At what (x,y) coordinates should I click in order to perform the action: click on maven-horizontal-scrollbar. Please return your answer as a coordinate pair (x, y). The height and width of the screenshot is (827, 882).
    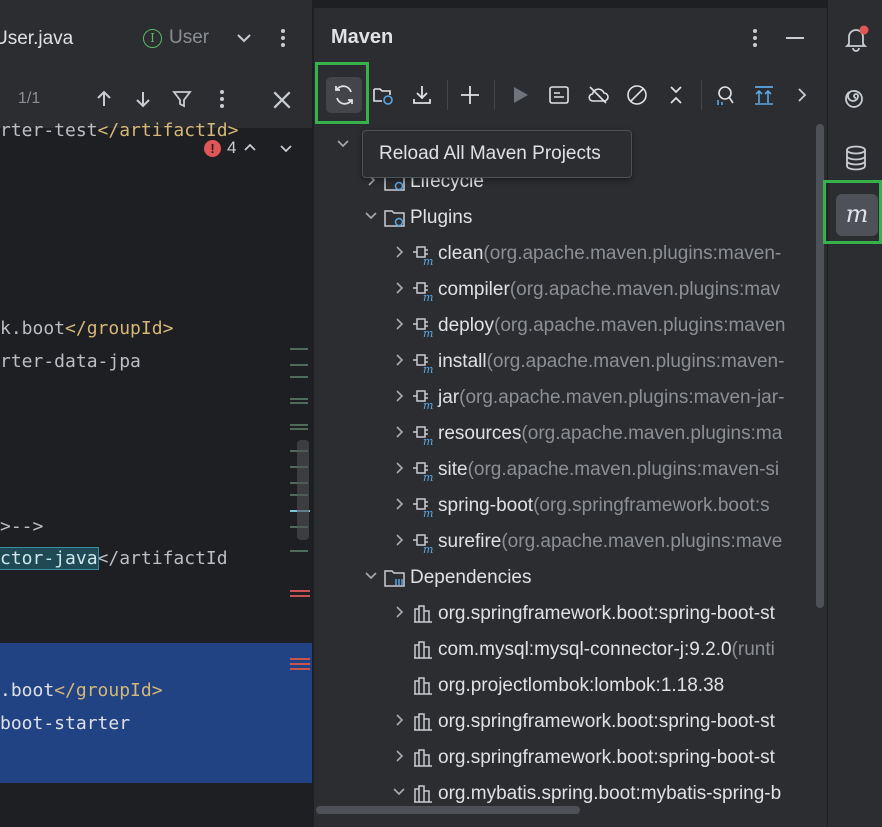
    Looking at the image, I should click on (448, 810).